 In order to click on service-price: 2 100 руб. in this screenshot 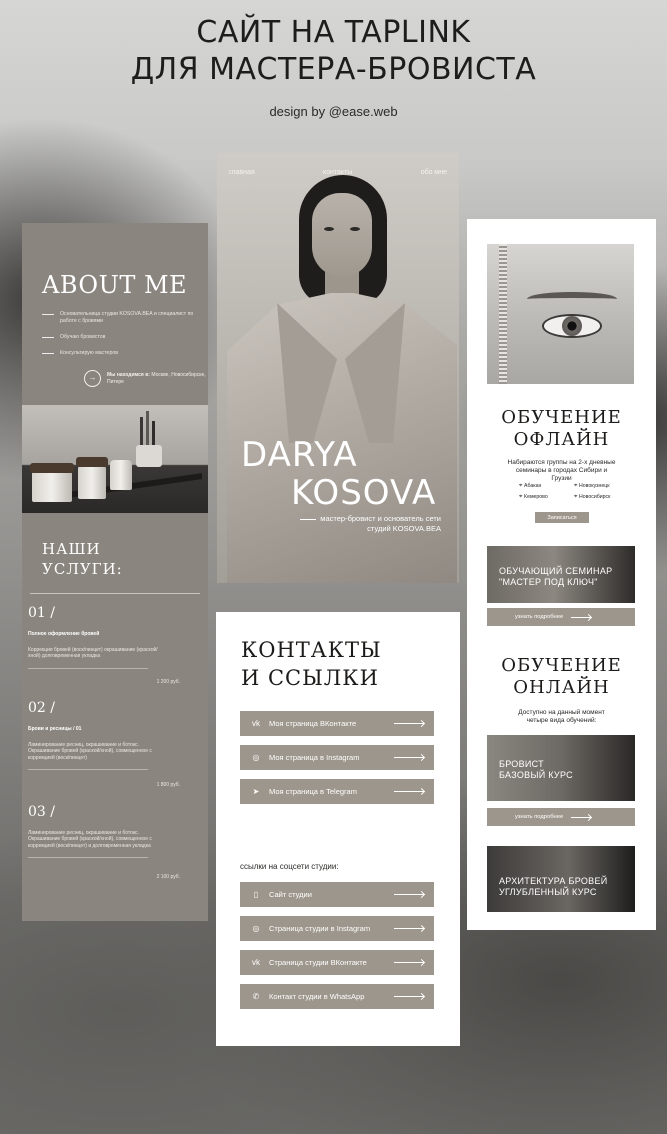, I will do `click(168, 877)`.